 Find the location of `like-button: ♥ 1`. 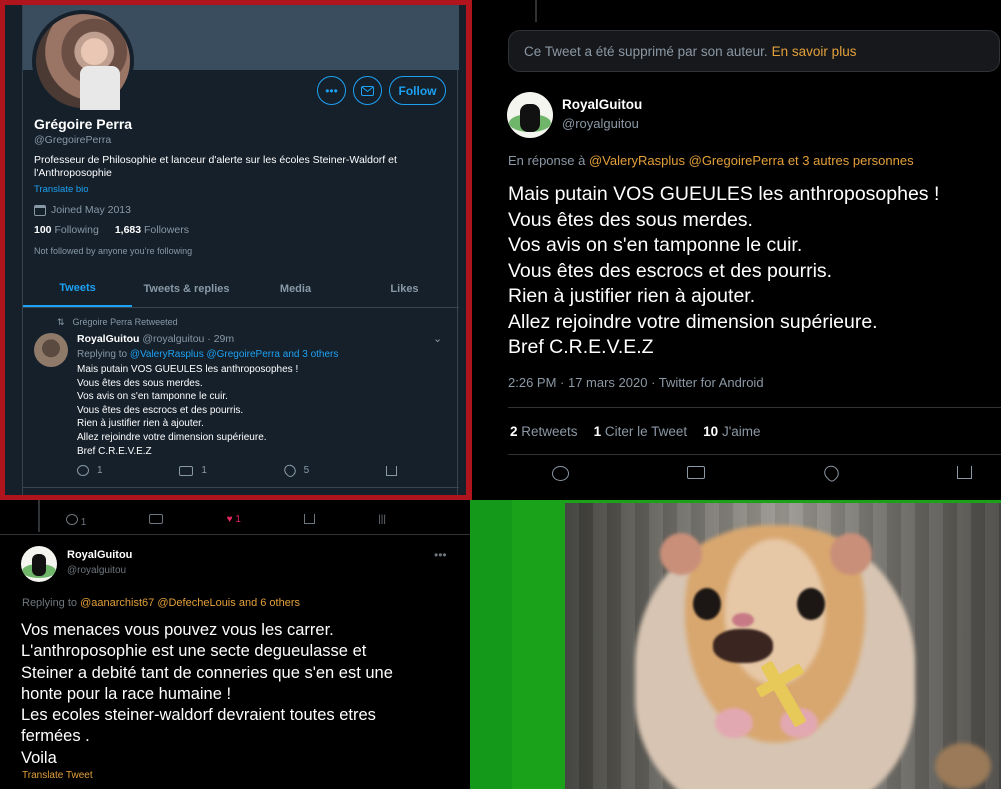

like-button: ♥ 1 is located at coordinates (234, 521).